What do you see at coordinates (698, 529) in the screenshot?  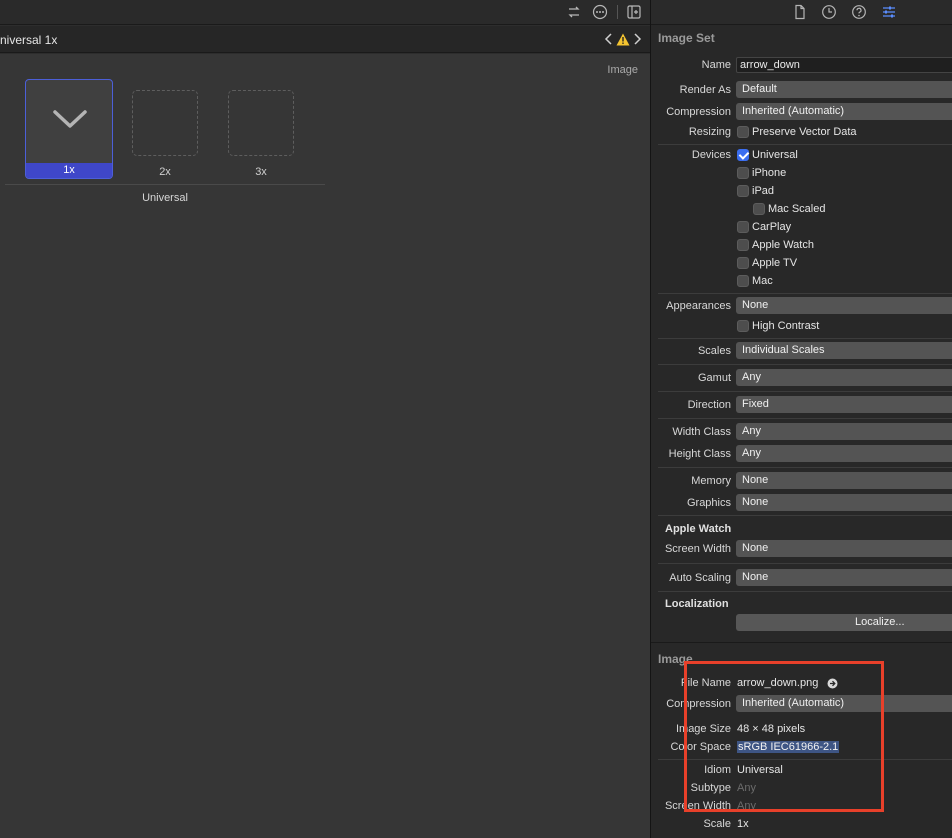 I see `apple-watch-section-title: Apple Watch` at bounding box center [698, 529].